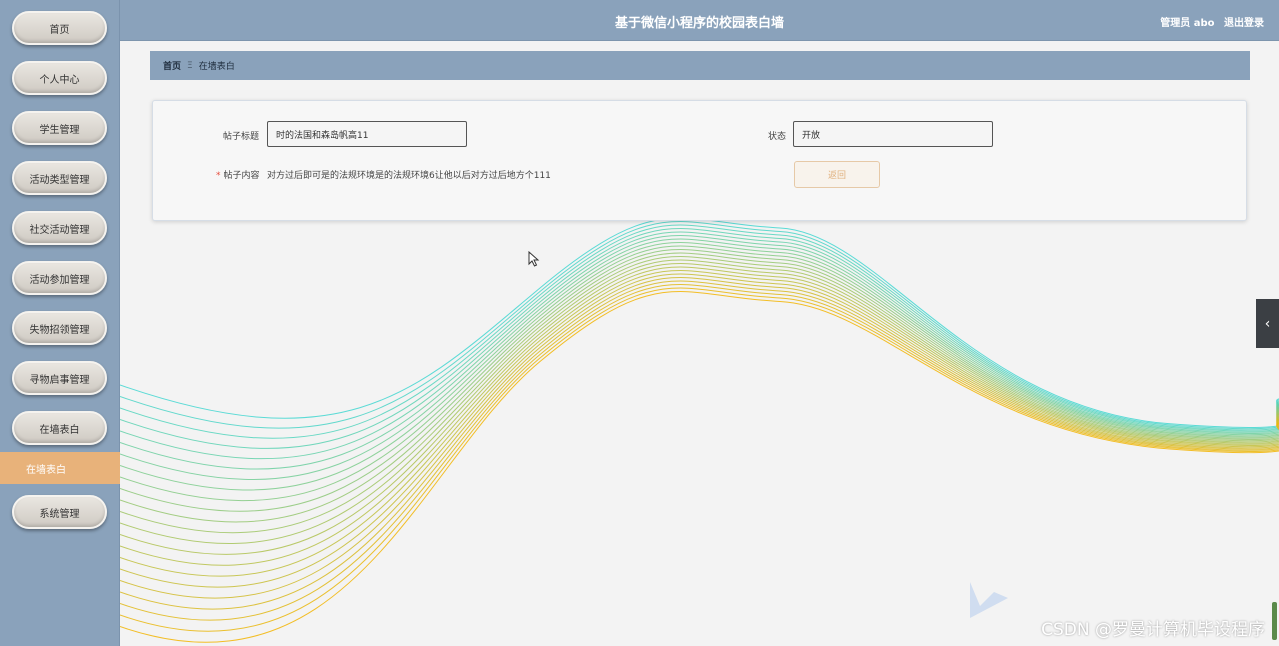 This screenshot has width=1279, height=646. Describe the element at coordinates (1274, 621) in the screenshot. I see `scroll-indicator` at that location.